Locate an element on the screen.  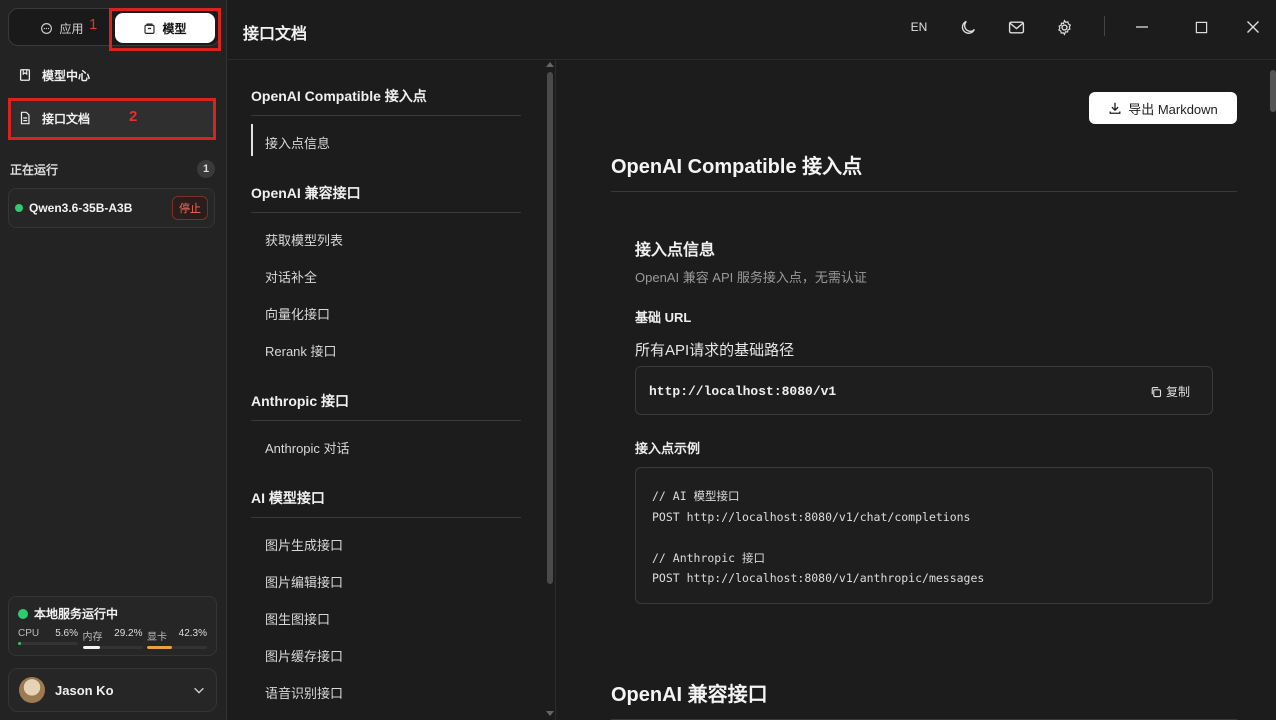
cpu-bar is located at coordinates (20, 643).